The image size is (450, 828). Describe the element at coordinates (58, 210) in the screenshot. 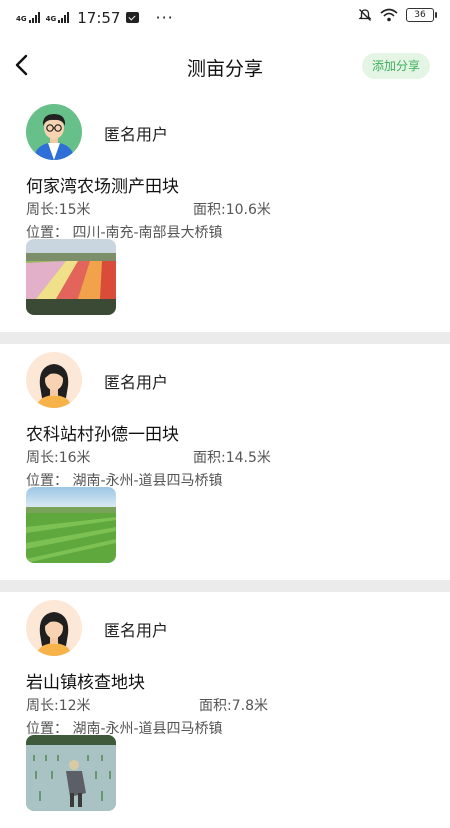

I see `perimeter-text: 周长:15米` at that location.